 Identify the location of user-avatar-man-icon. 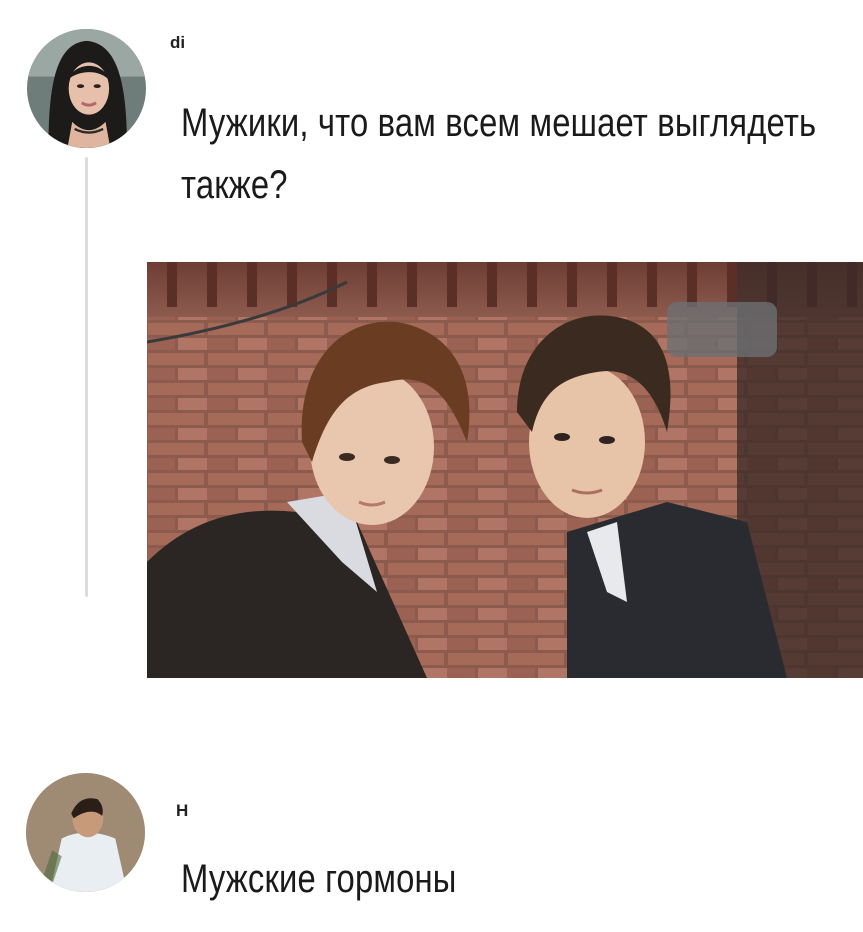
(85, 832).